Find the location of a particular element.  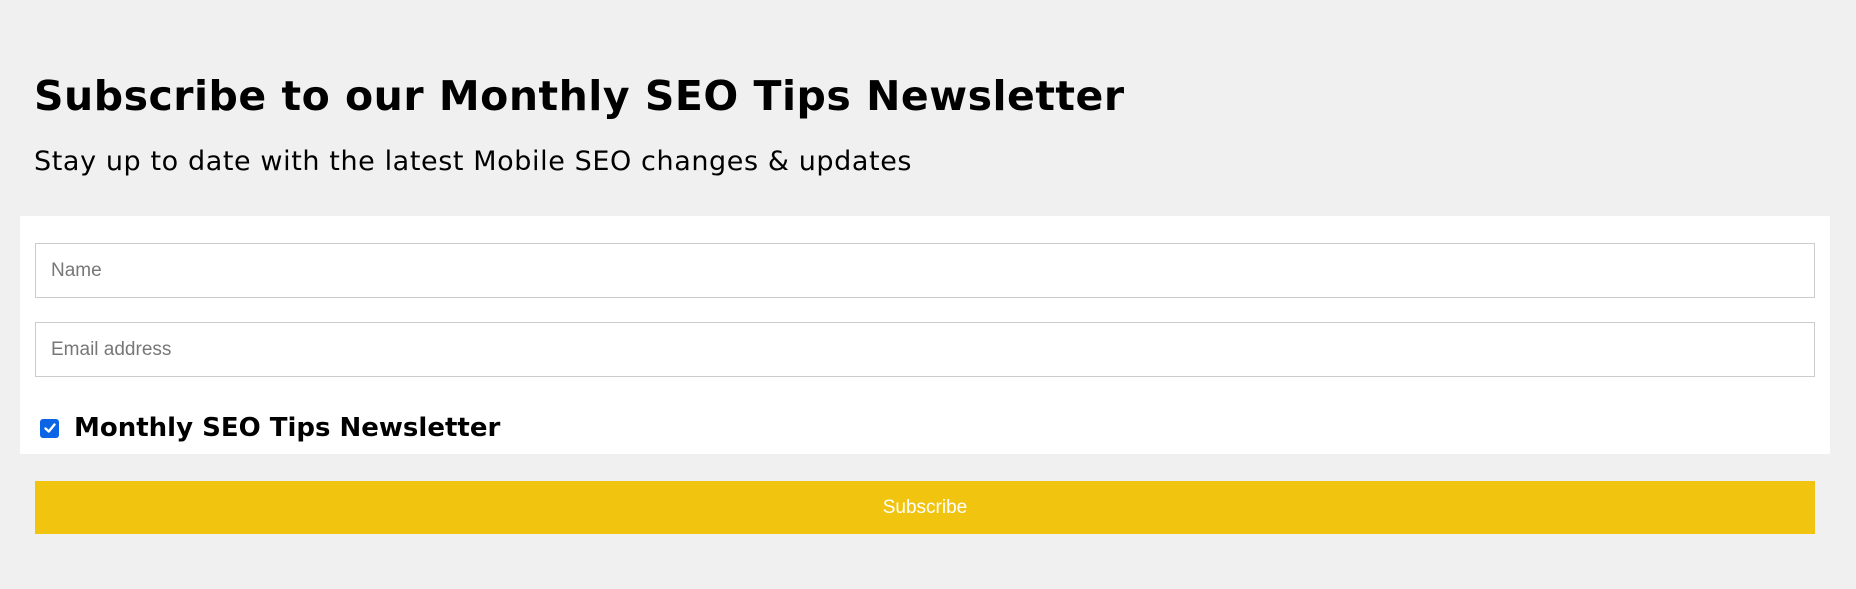

check-icon is located at coordinates (49, 428).